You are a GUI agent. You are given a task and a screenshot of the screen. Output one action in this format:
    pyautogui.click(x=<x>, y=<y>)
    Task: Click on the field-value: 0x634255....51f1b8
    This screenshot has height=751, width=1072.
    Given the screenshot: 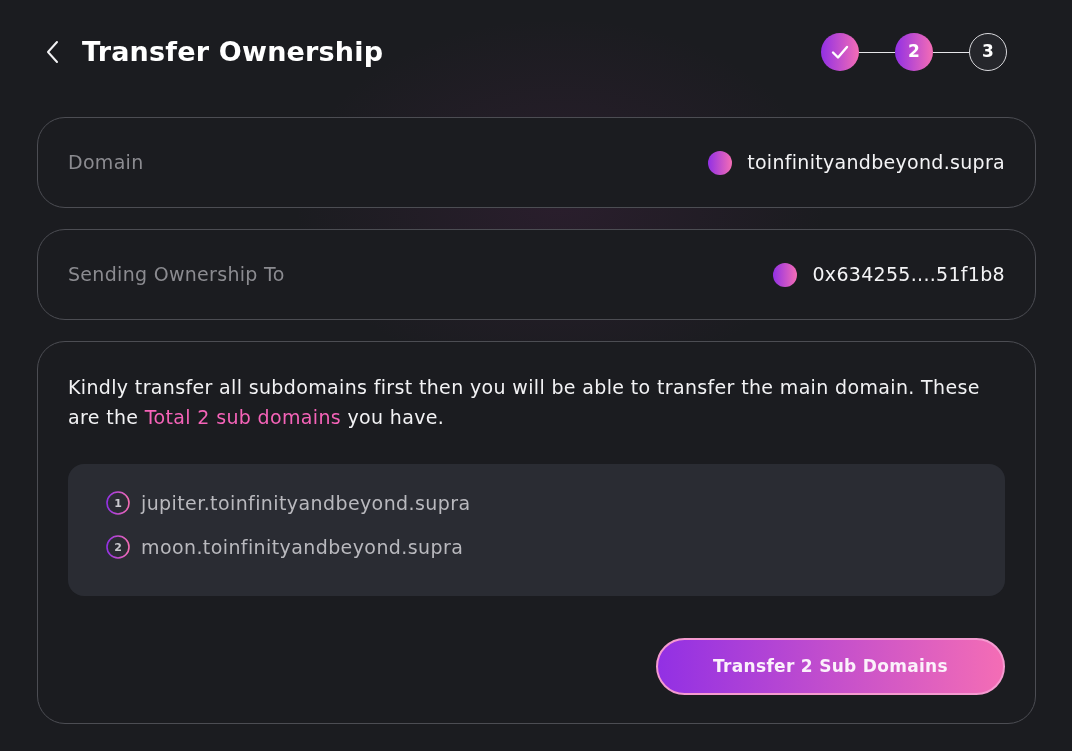 What is the action you would take?
    pyautogui.click(x=908, y=275)
    